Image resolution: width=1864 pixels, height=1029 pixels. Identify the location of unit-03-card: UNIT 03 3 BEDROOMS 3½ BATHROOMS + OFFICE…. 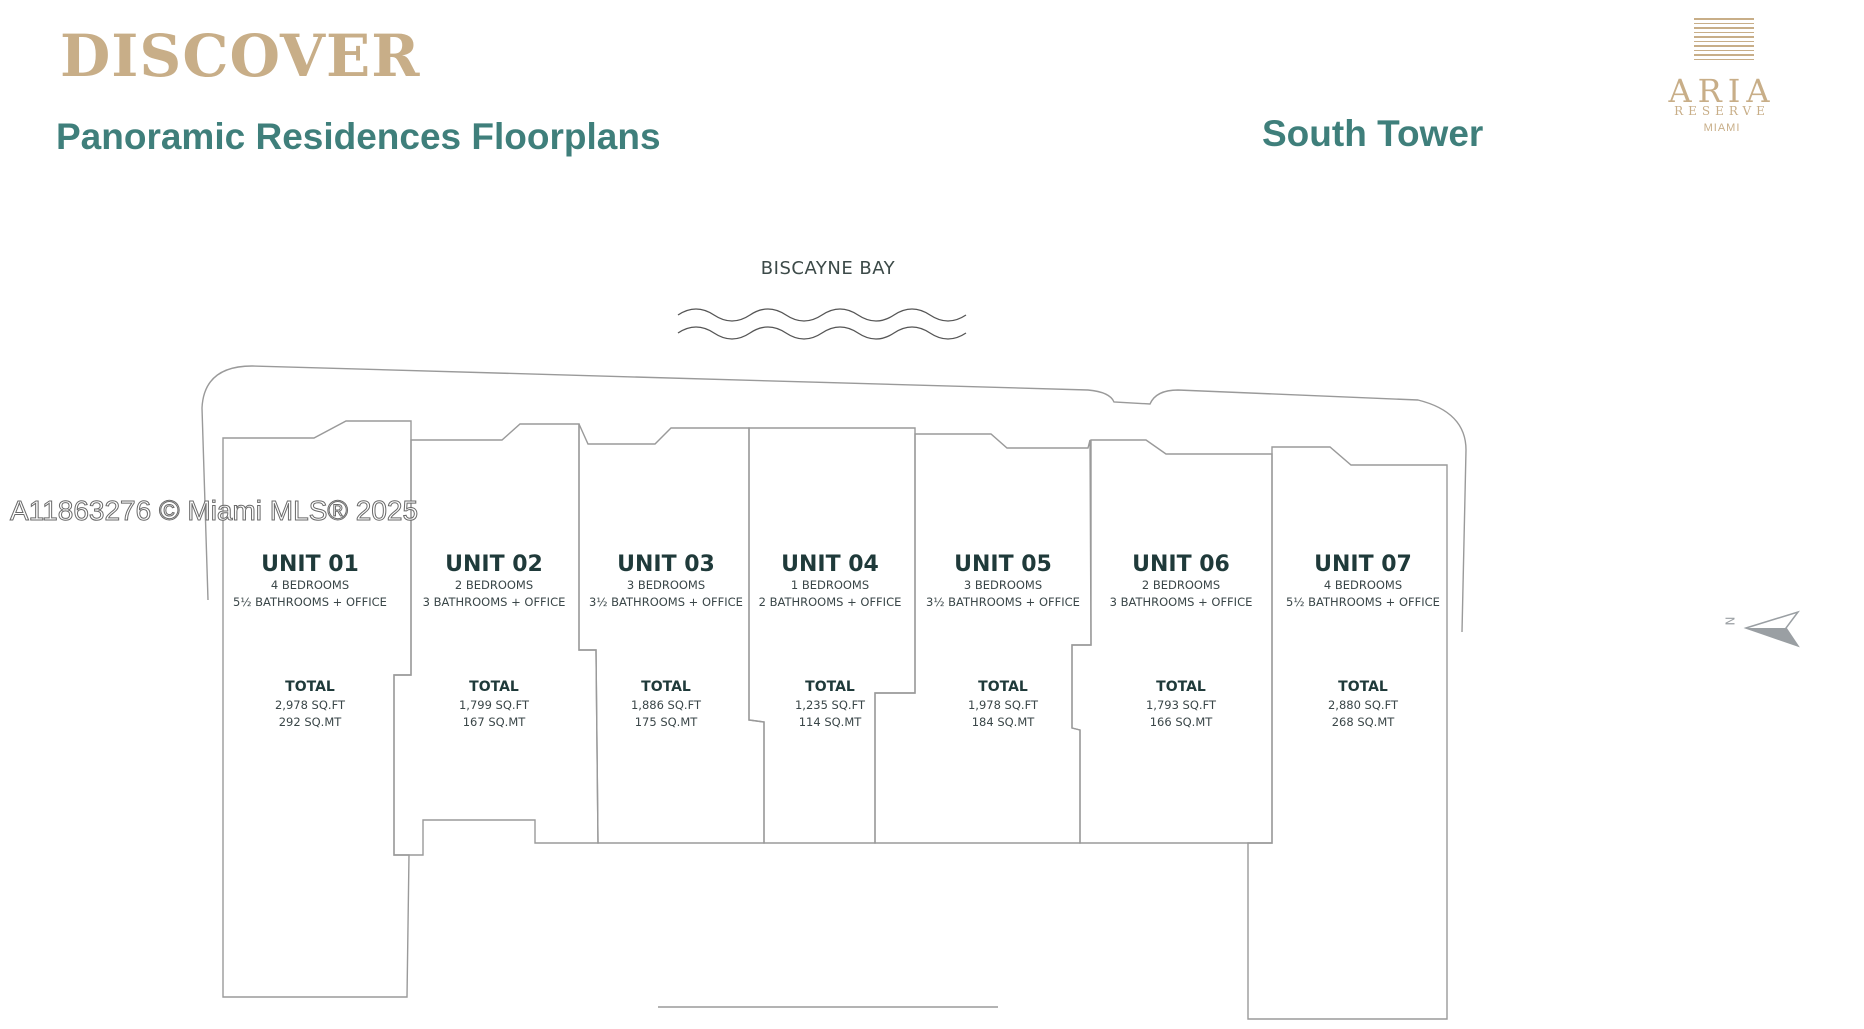
(666, 641).